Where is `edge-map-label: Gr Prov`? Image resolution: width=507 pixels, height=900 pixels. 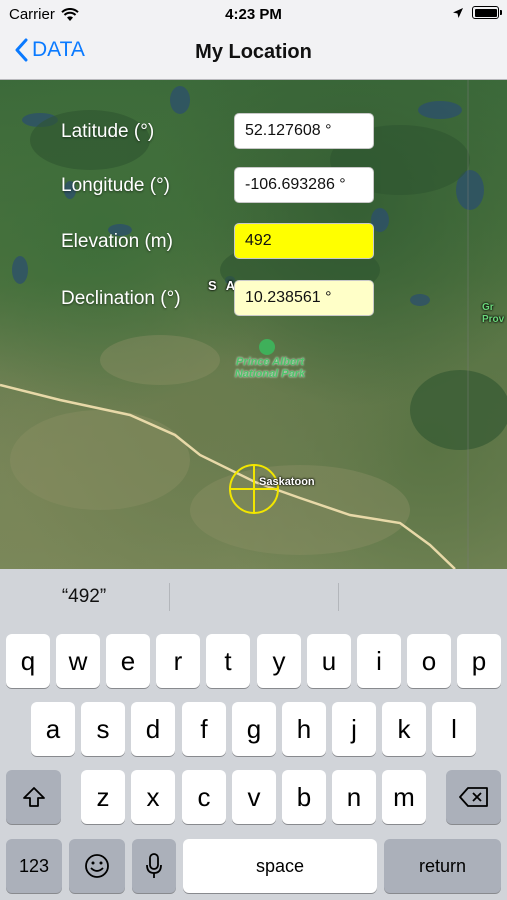
edge-map-label: Gr Prov is located at coordinates (493, 313).